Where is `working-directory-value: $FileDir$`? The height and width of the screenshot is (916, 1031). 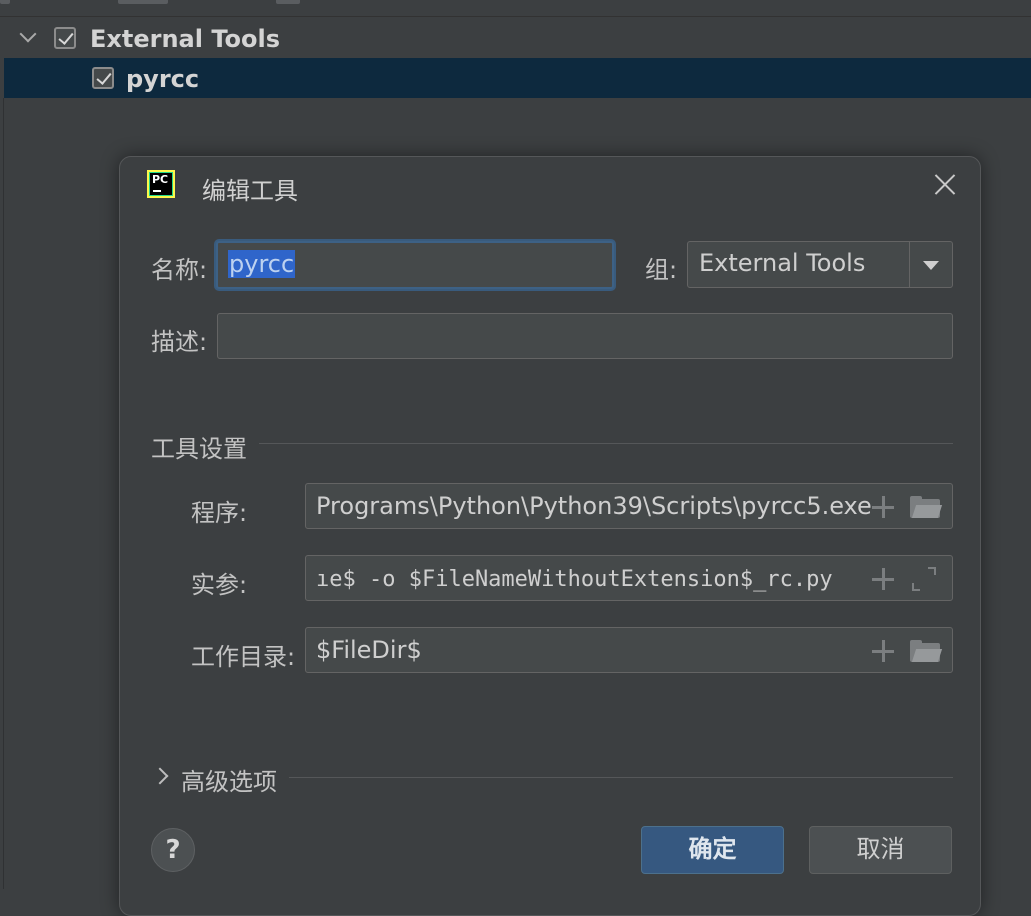 working-directory-value: $FileDir$ is located at coordinates (369, 650).